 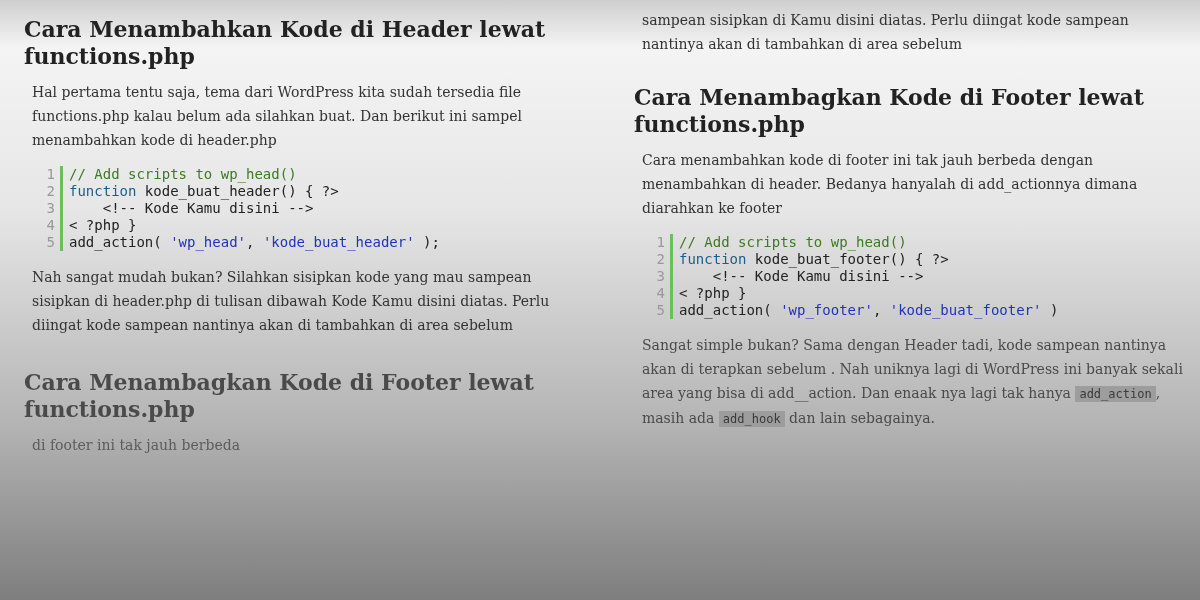 What do you see at coordinates (254, 242) in the screenshot?
I see `code-line: add_action( 'wp_head', 'kode_buat_header' );` at bounding box center [254, 242].